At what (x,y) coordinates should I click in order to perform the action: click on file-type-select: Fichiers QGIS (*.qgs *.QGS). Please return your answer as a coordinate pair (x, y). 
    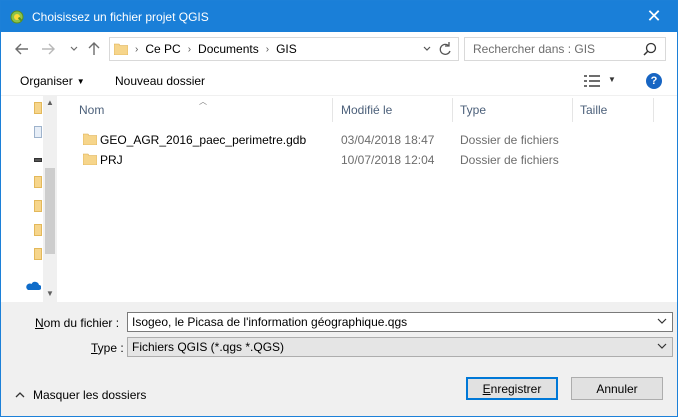
    Looking at the image, I should click on (400, 347).